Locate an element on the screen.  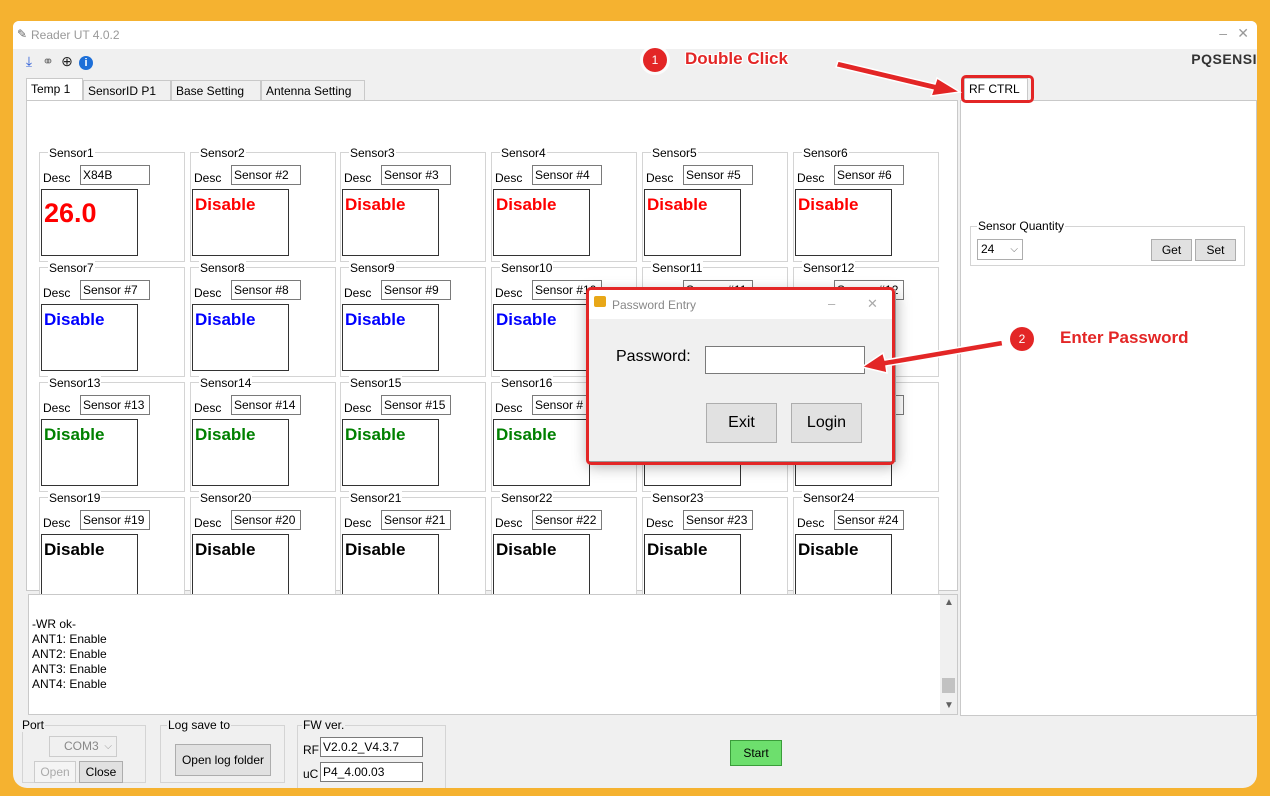
arrow-to-password is located at coordinates (932, 356).